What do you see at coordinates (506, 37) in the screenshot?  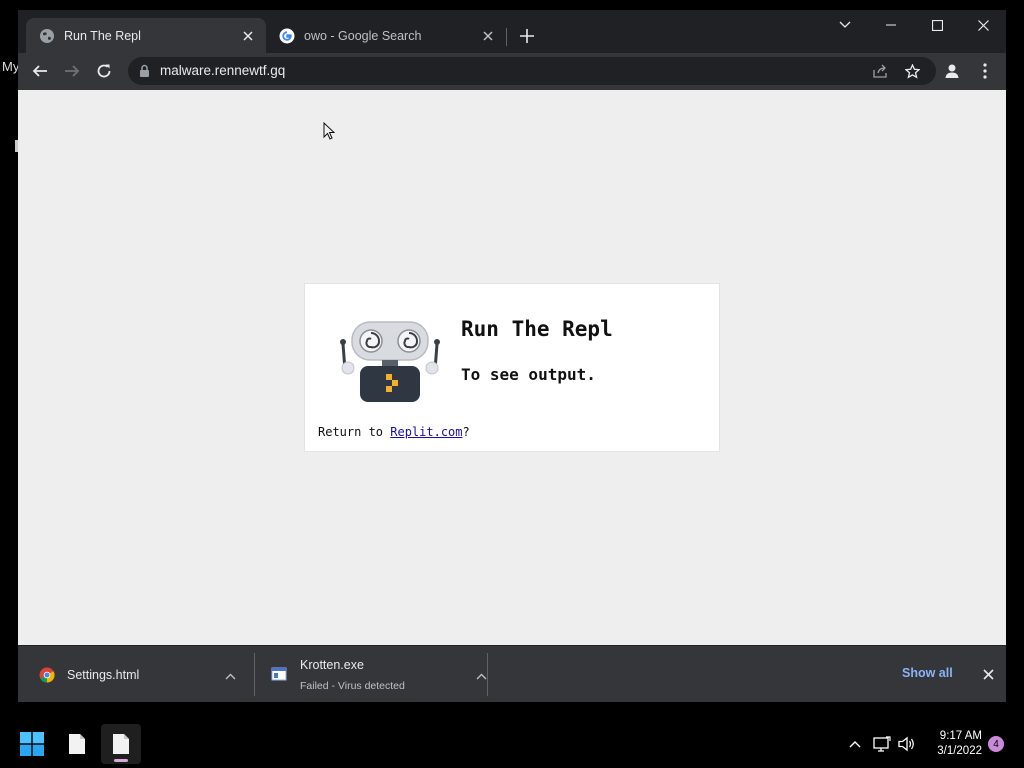 I see `tab-divider` at bounding box center [506, 37].